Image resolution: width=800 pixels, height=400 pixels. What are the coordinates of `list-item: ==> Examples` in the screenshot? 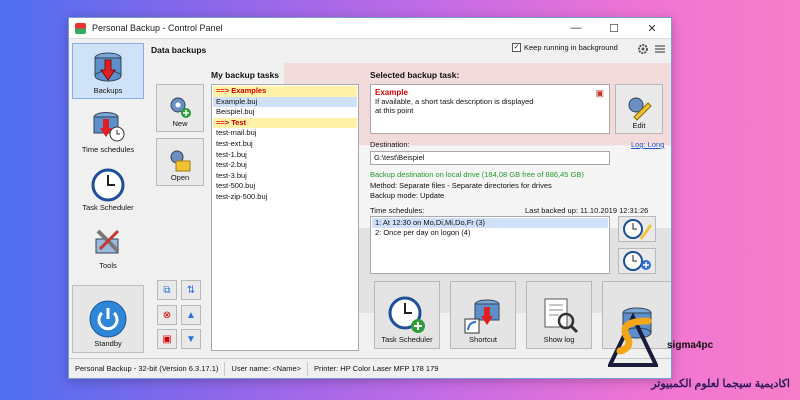 It's located at (285, 91).